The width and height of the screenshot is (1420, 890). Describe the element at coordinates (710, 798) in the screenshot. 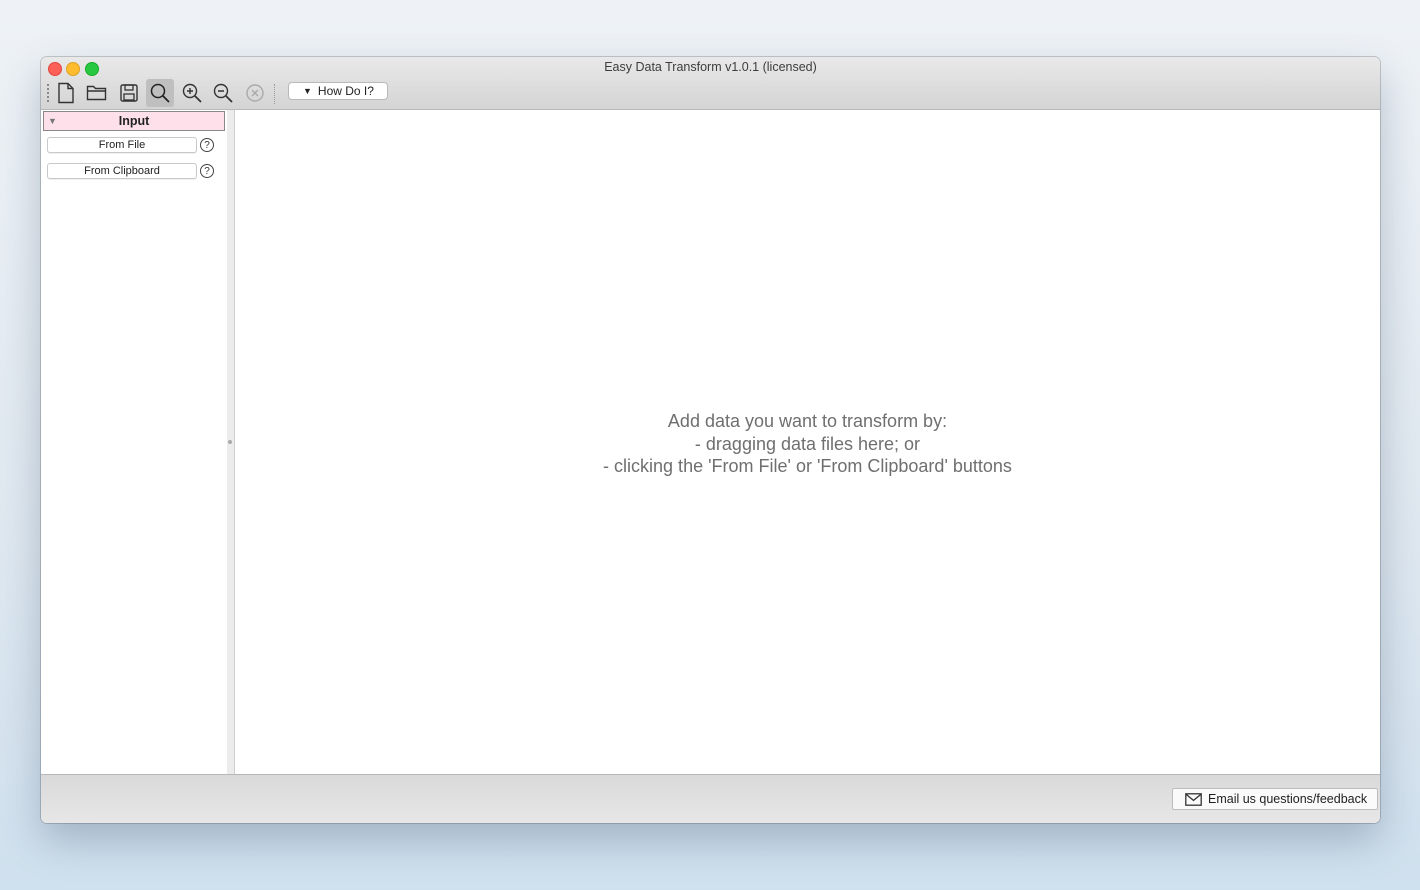

I see `status-bar: Email us questions/feedback` at that location.